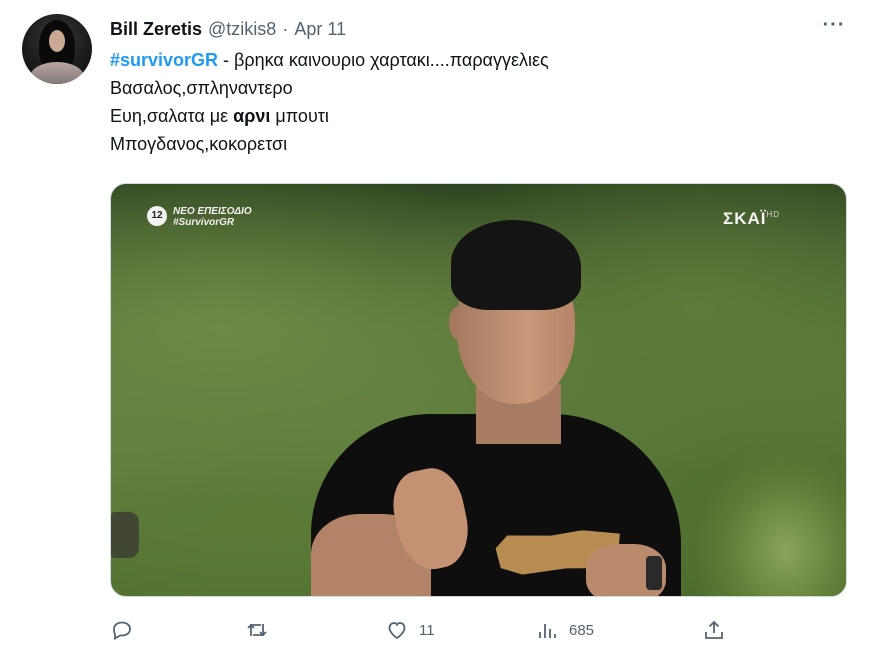 Image resolution: width=880 pixels, height=656 pixels. I want to click on share-button, so click(714, 630).